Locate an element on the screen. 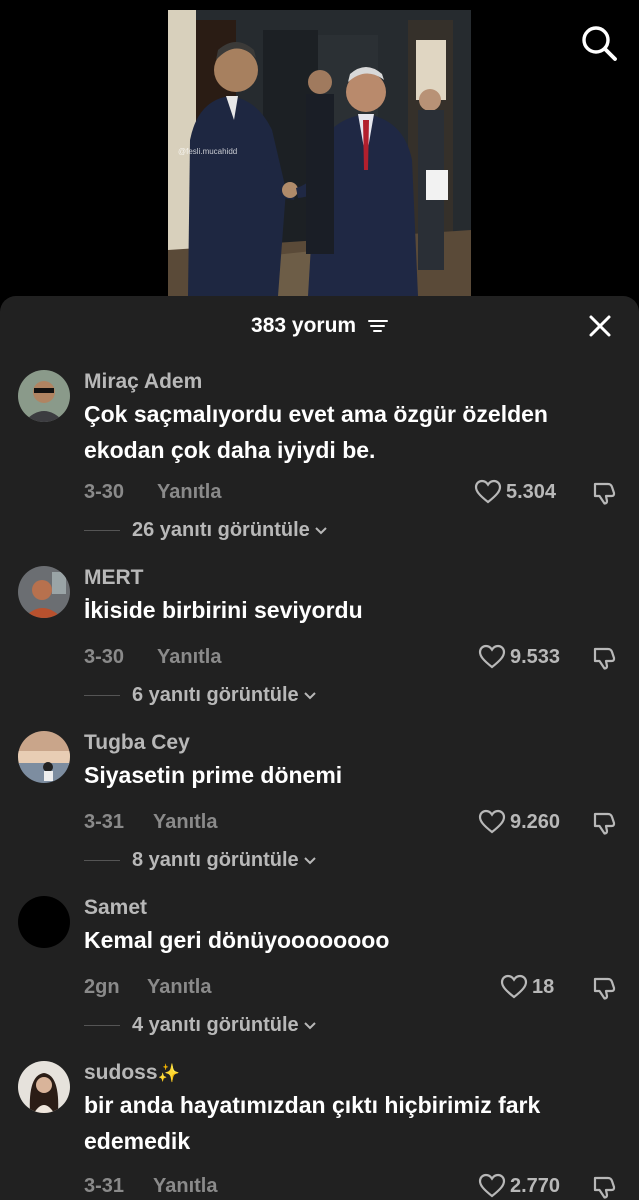  comment-username: Samet is located at coordinates (115, 908).